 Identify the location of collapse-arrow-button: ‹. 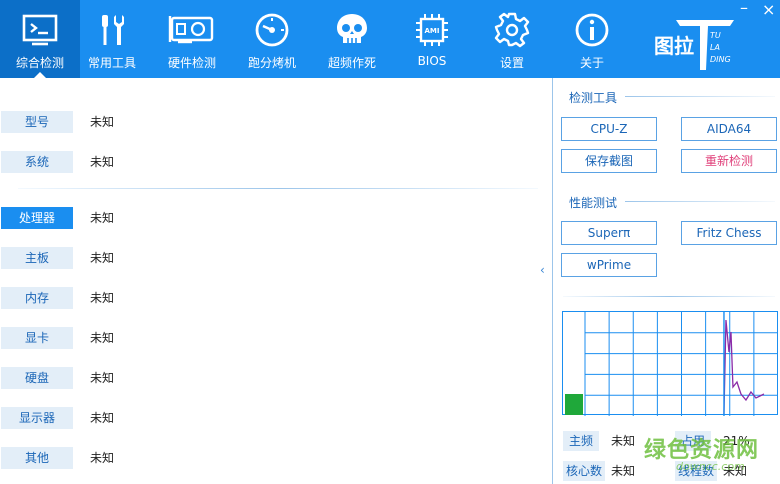
(542, 270).